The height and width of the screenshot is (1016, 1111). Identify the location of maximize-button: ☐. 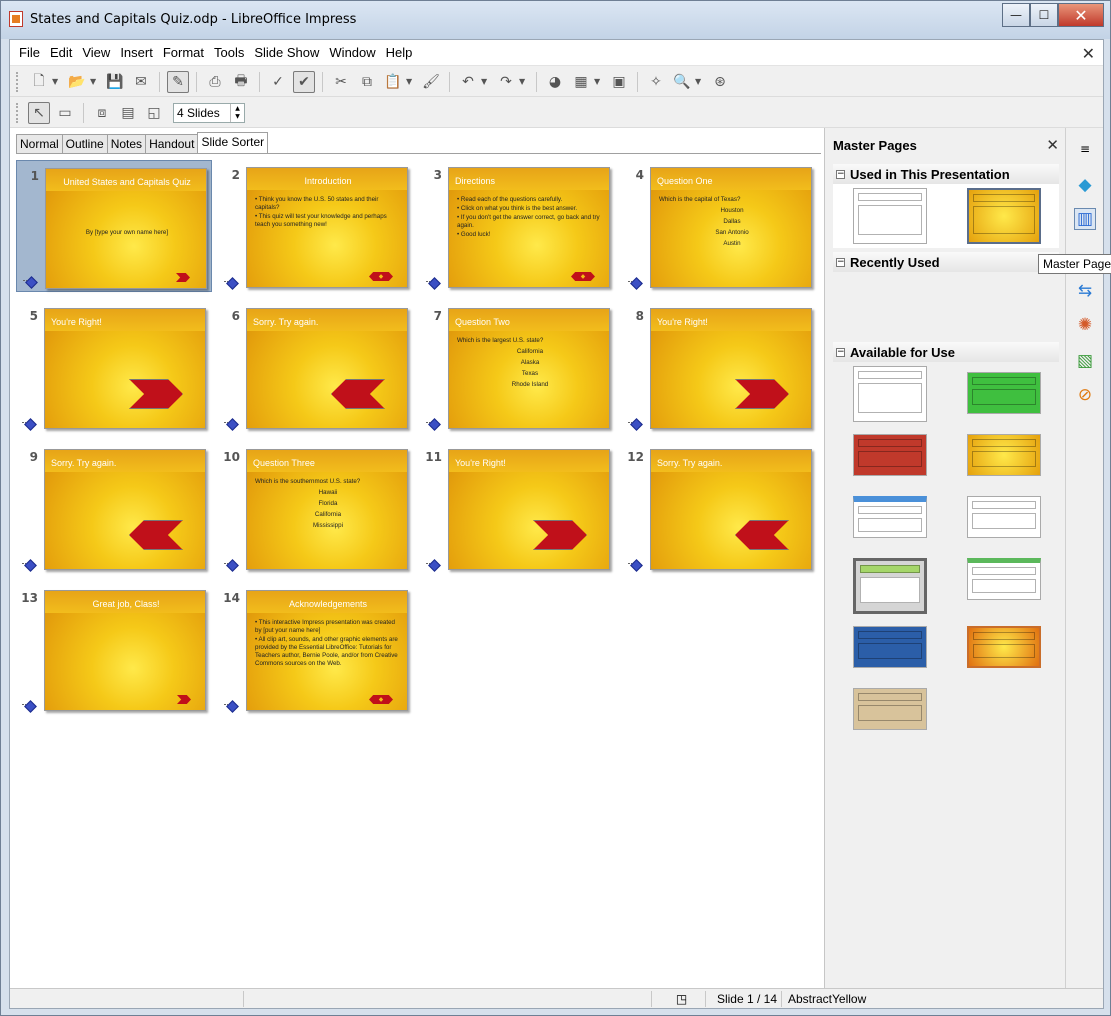
(1044, 15).